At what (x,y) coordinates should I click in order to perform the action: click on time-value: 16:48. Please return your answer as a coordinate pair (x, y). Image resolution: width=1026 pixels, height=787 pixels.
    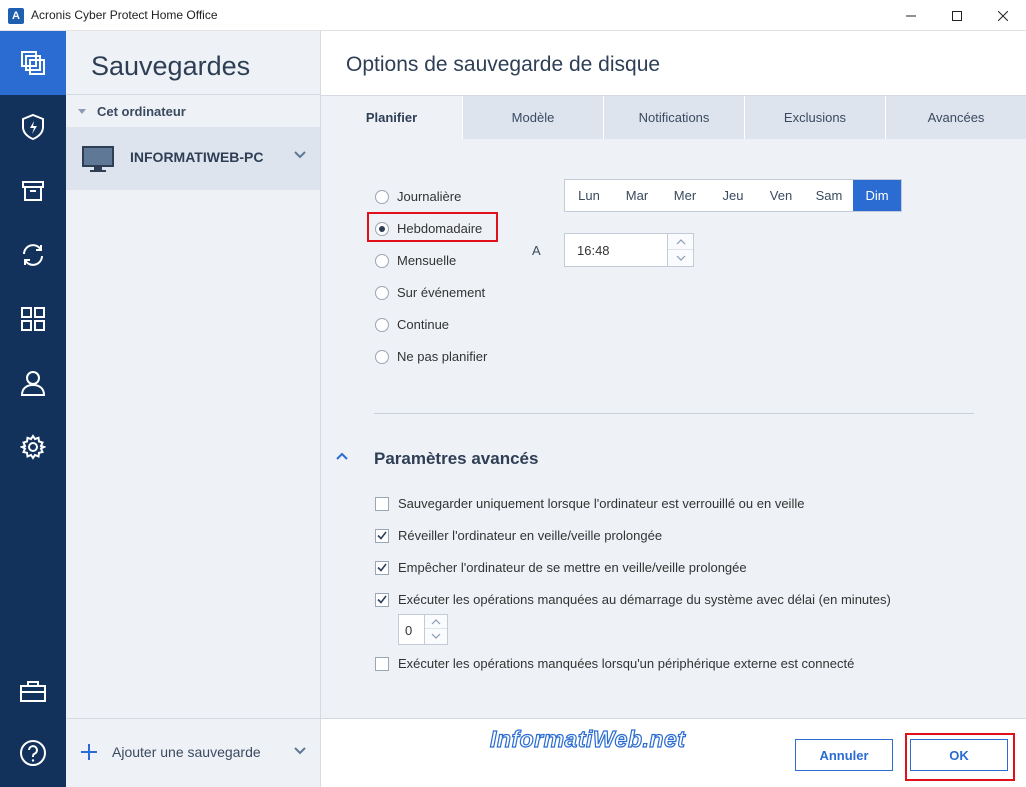
    Looking at the image, I should click on (593, 250).